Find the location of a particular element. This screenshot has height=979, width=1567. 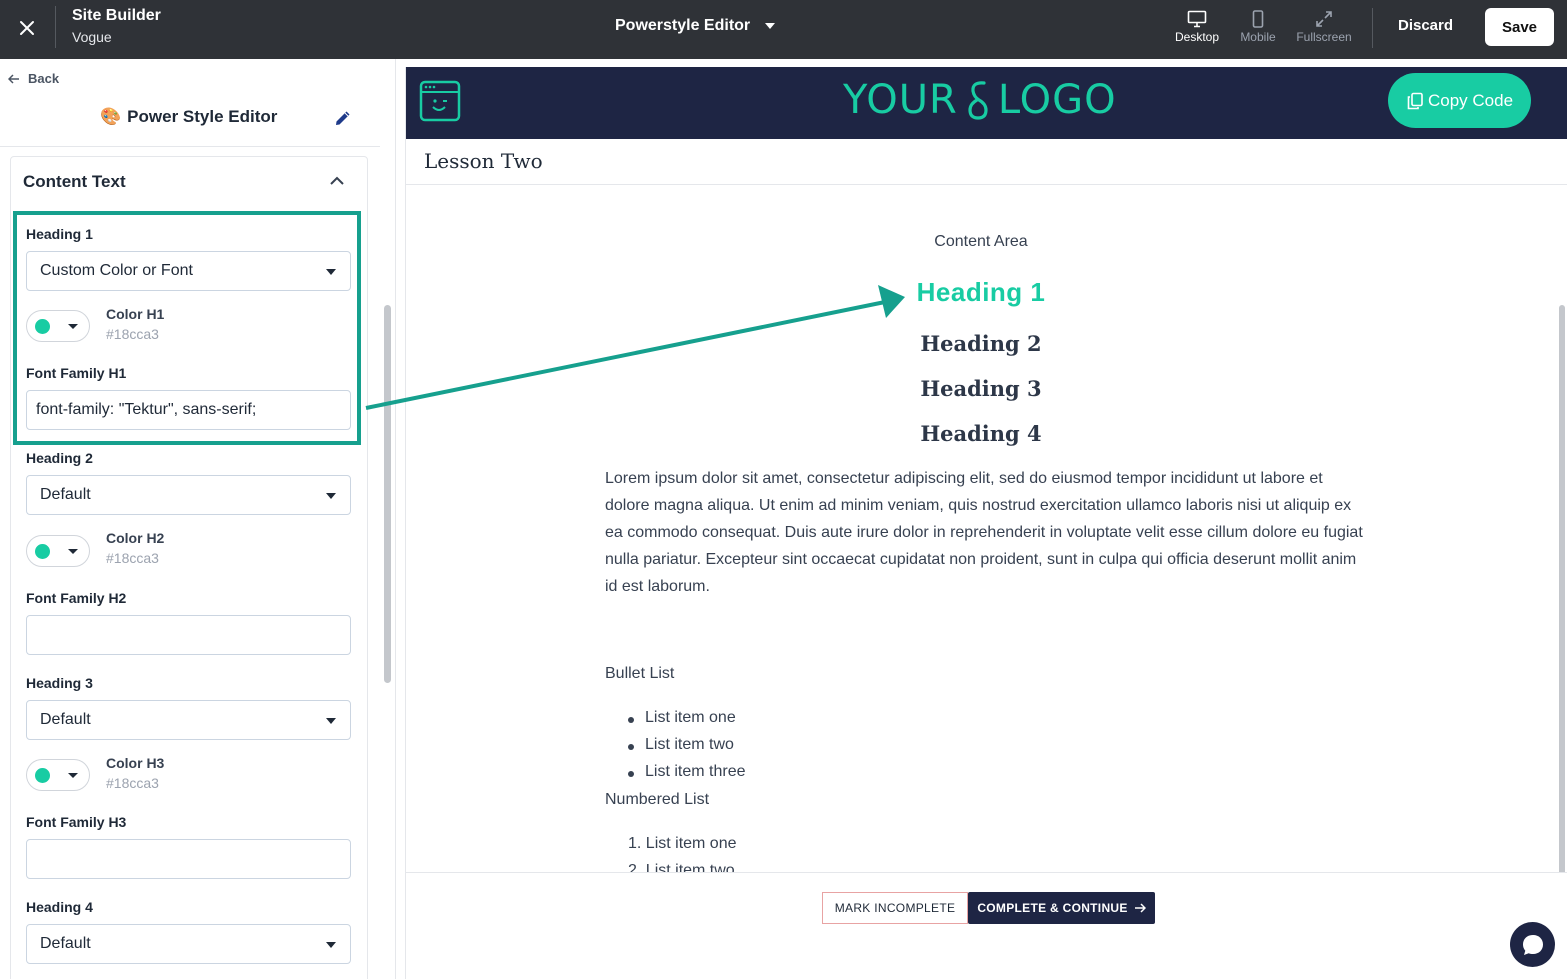

list-item: List item three is located at coordinates (686, 776).